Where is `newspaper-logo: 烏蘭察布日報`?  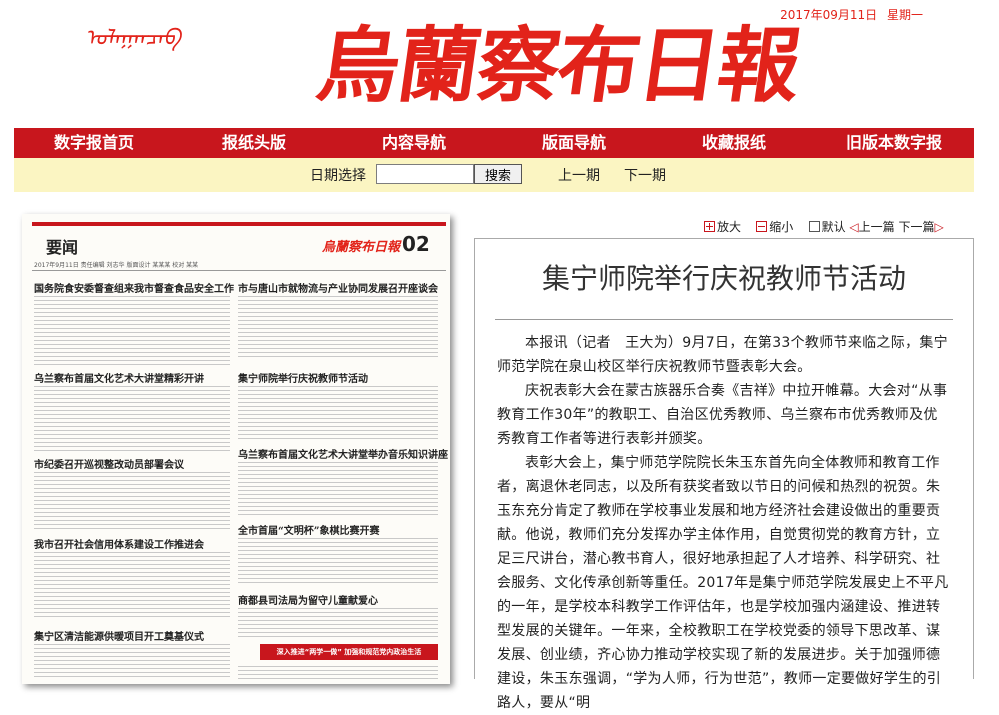
newspaper-logo: 烏蘭察布日報 is located at coordinates (558, 66).